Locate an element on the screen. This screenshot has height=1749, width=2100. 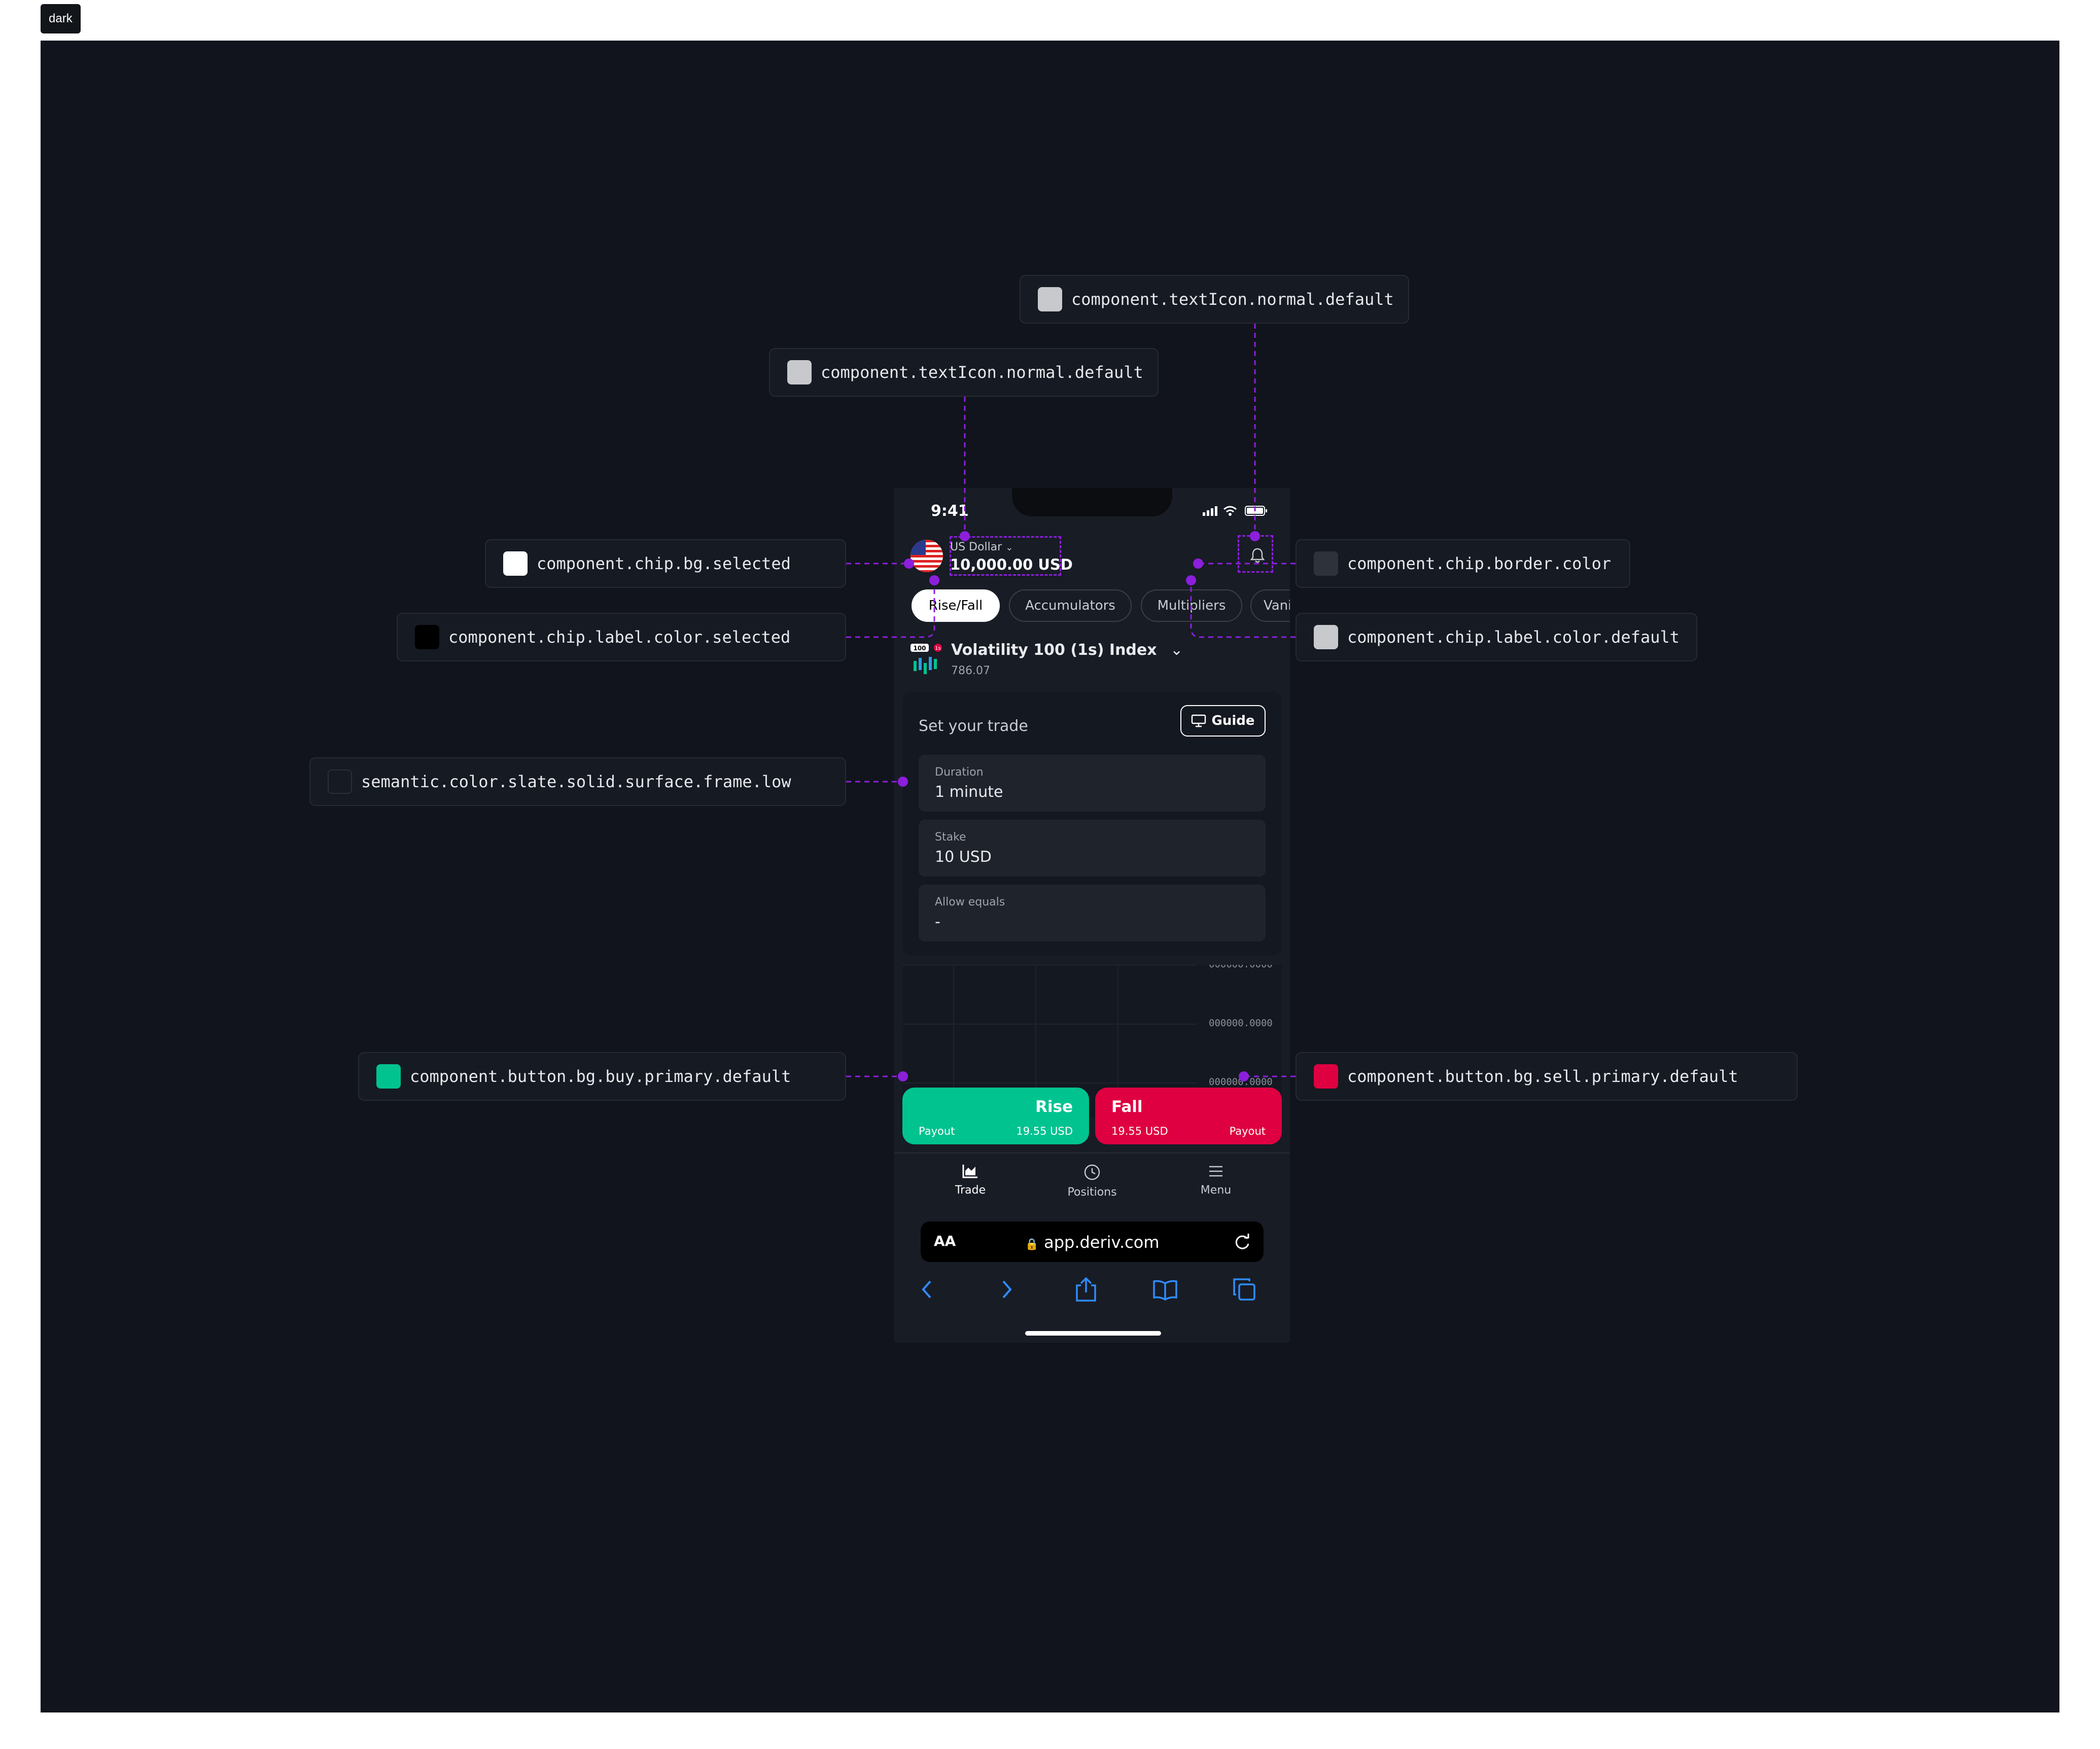
annotation-connectors is located at coordinates (1071, 700).